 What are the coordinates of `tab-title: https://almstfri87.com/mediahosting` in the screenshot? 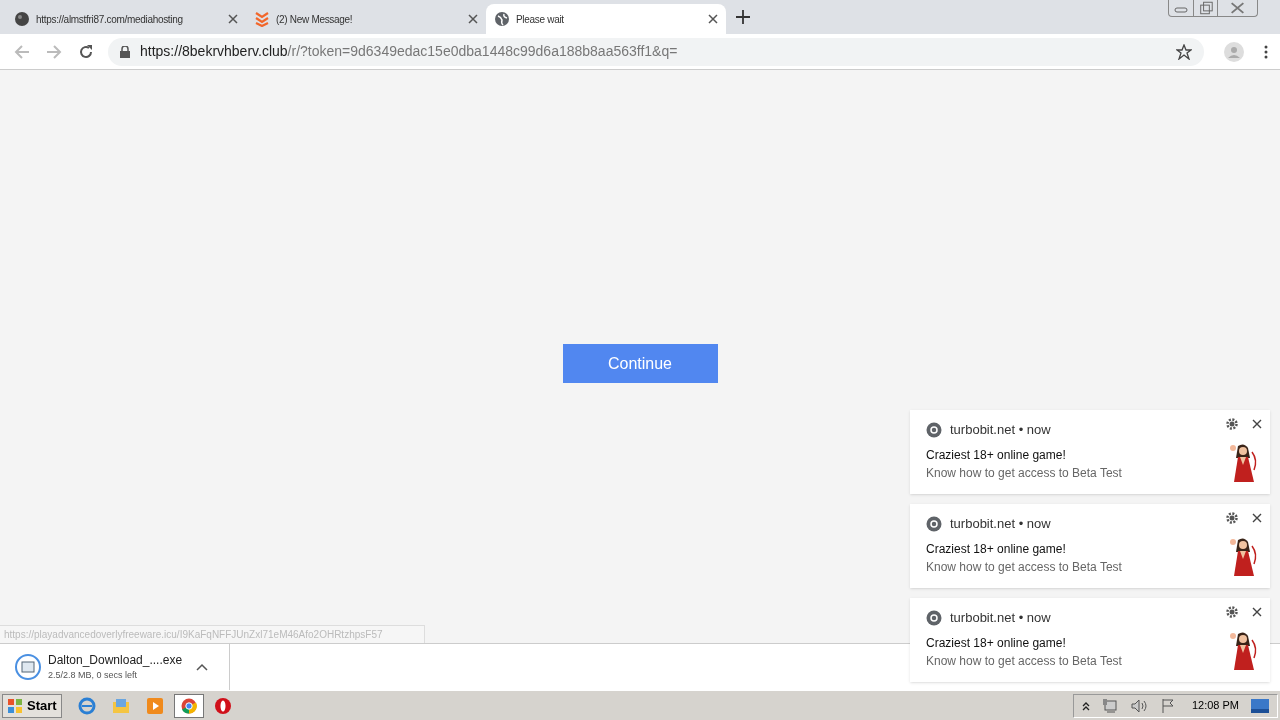 It's located at (110, 19).